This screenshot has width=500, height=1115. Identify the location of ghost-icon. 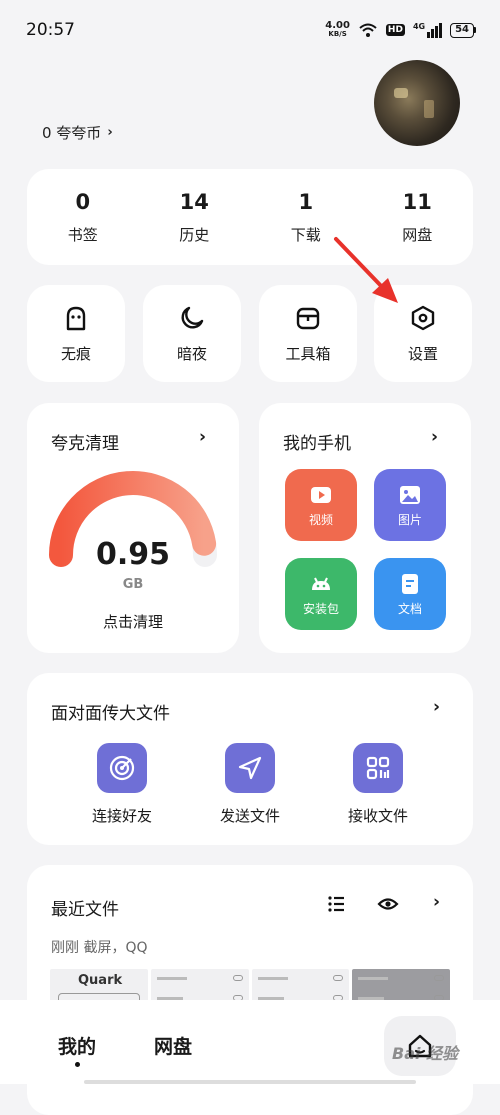
(76, 318).